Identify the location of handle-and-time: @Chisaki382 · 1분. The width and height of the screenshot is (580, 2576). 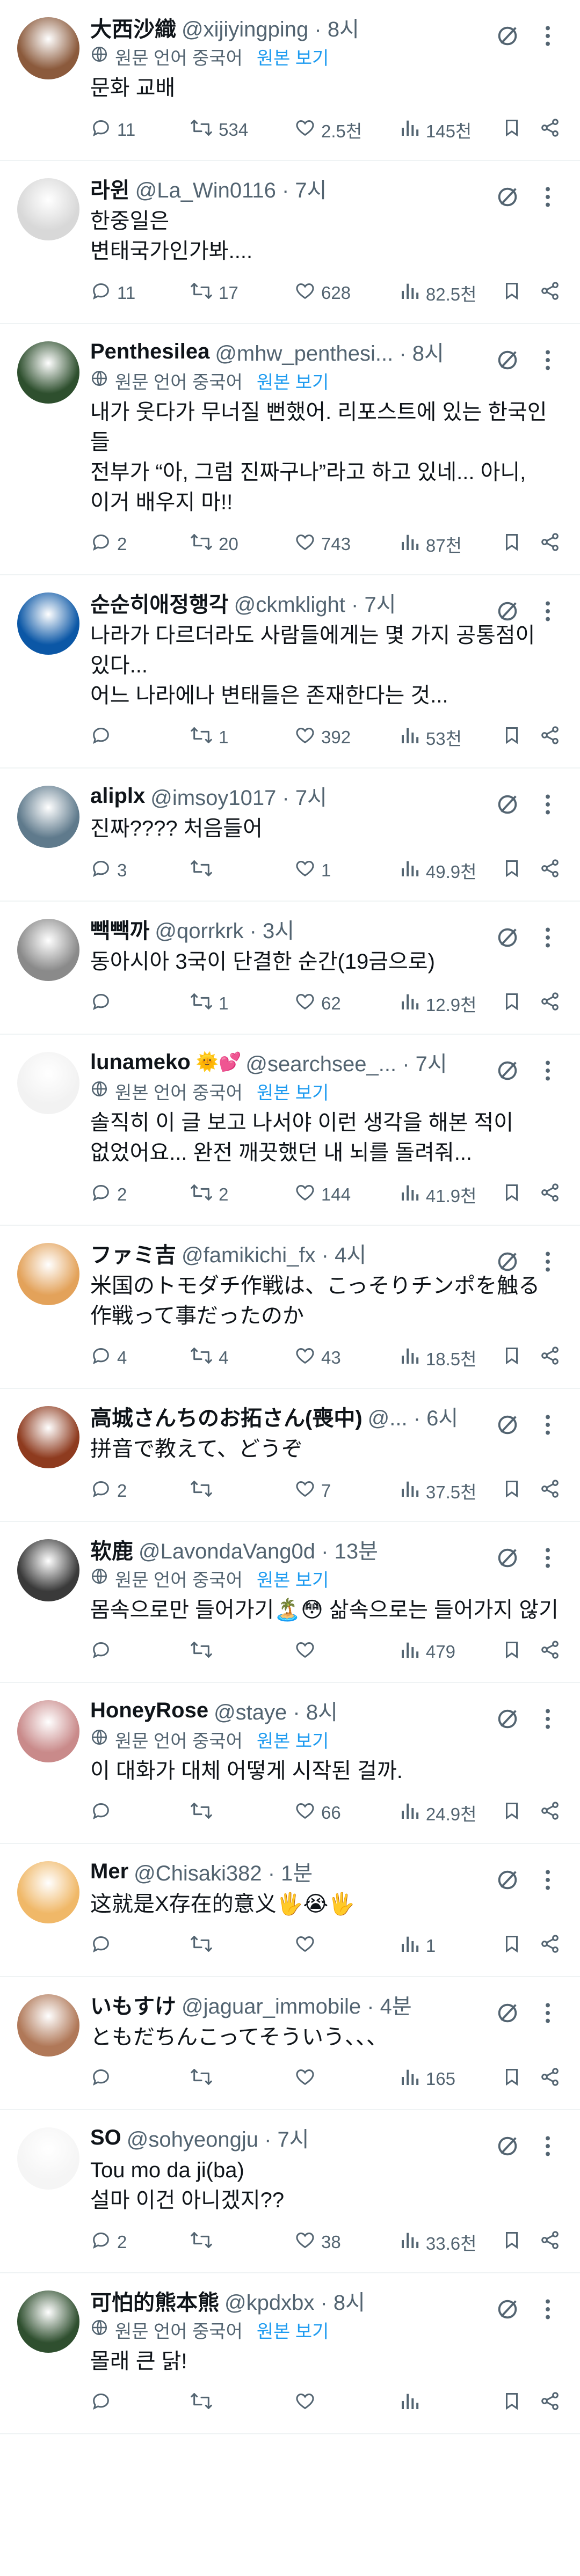
(223, 1871).